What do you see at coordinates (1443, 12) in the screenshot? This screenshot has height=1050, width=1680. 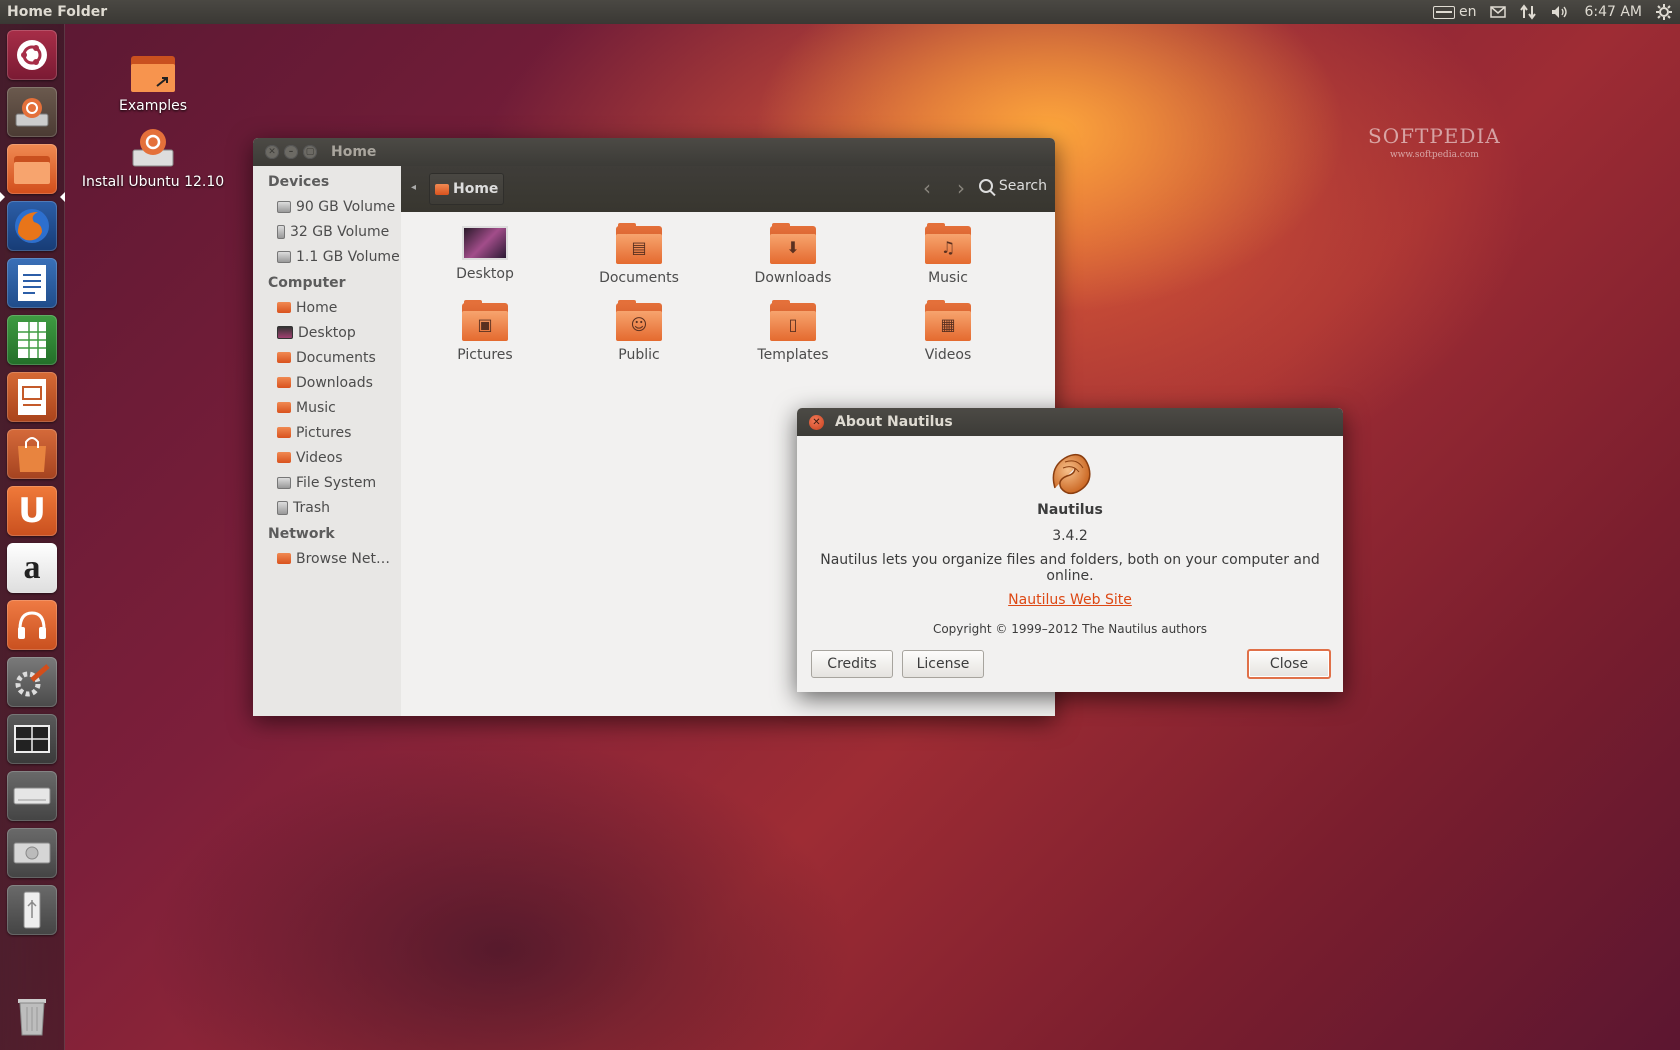 I see `keyboard-icon` at bounding box center [1443, 12].